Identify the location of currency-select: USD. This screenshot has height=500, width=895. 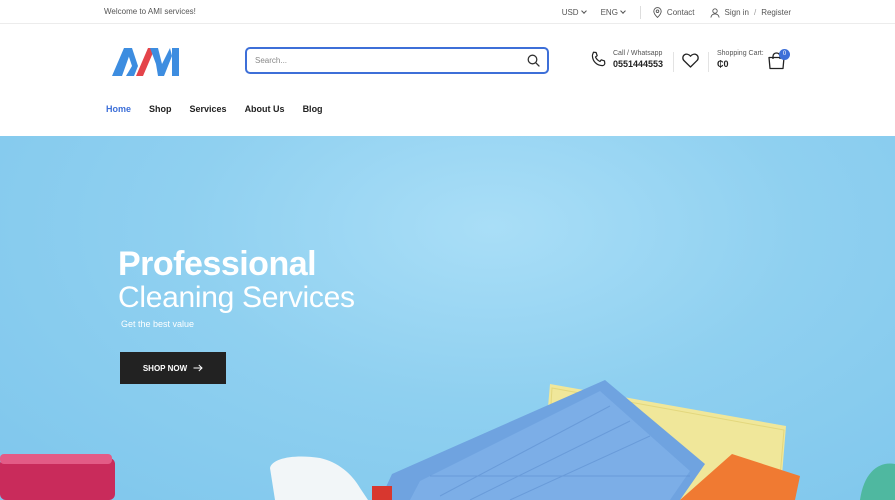
(574, 12).